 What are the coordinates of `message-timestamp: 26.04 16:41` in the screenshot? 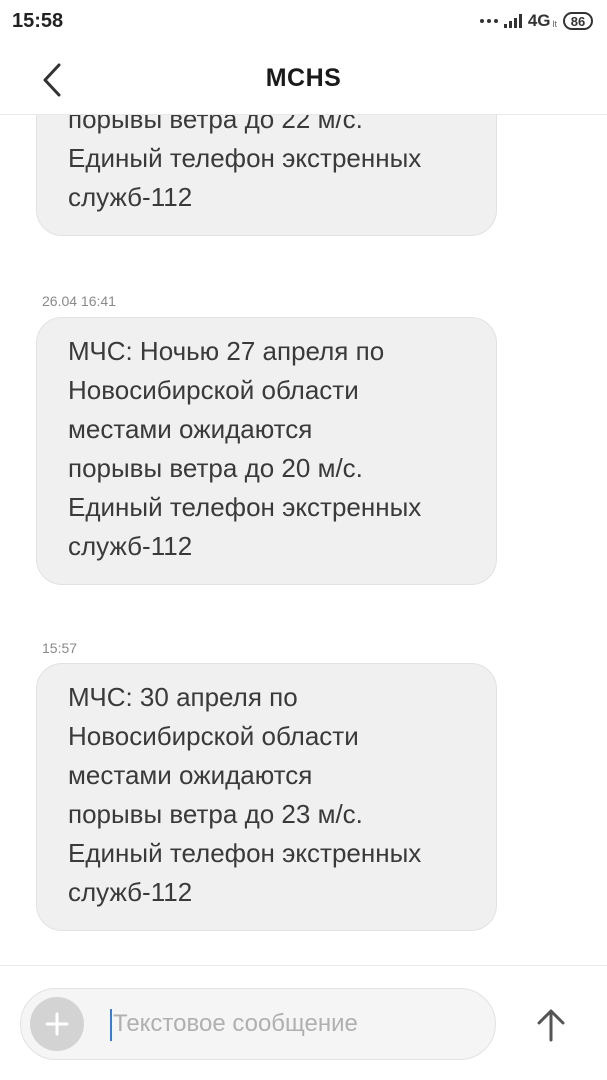 It's located at (79, 301).